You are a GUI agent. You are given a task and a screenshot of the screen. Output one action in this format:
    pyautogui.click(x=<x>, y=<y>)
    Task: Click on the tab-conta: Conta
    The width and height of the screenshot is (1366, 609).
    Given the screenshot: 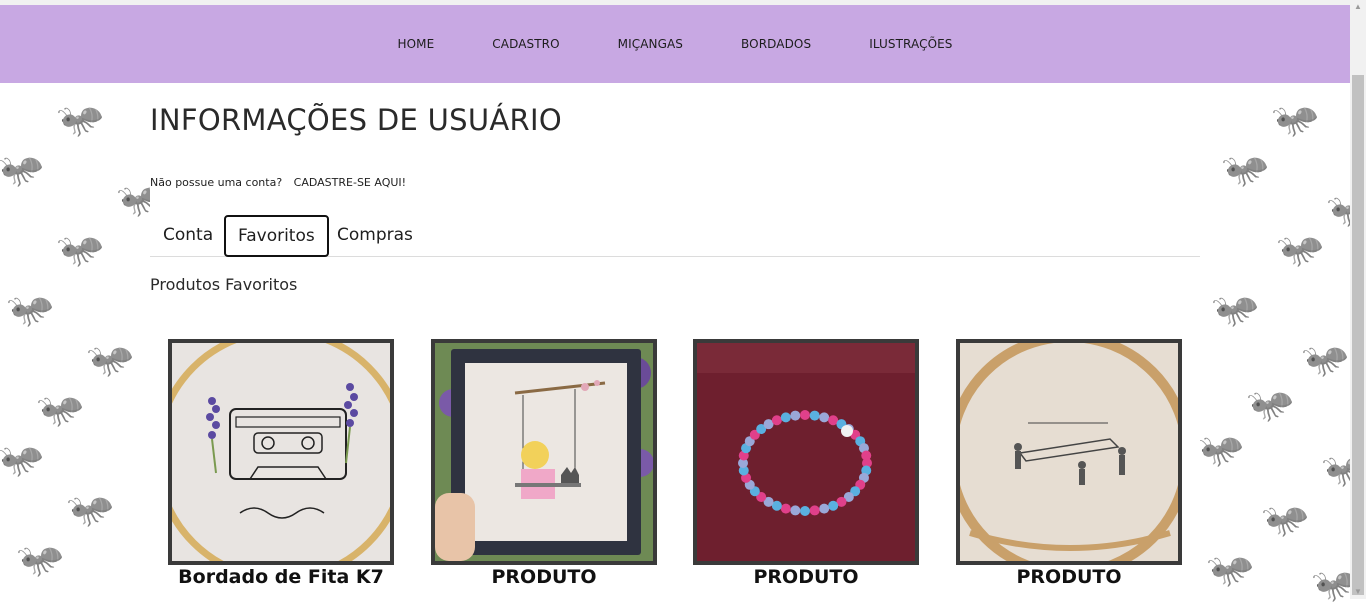 What is the action you would take?
    pyautogui.click(x=188, y=235)
    